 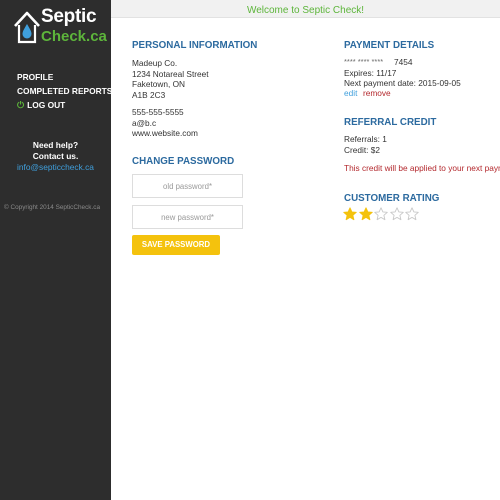 What do you see at coordinates (350, 93) in the screenshot?
I see `edit-payment-link: edit` at bounding box center [350, 93].